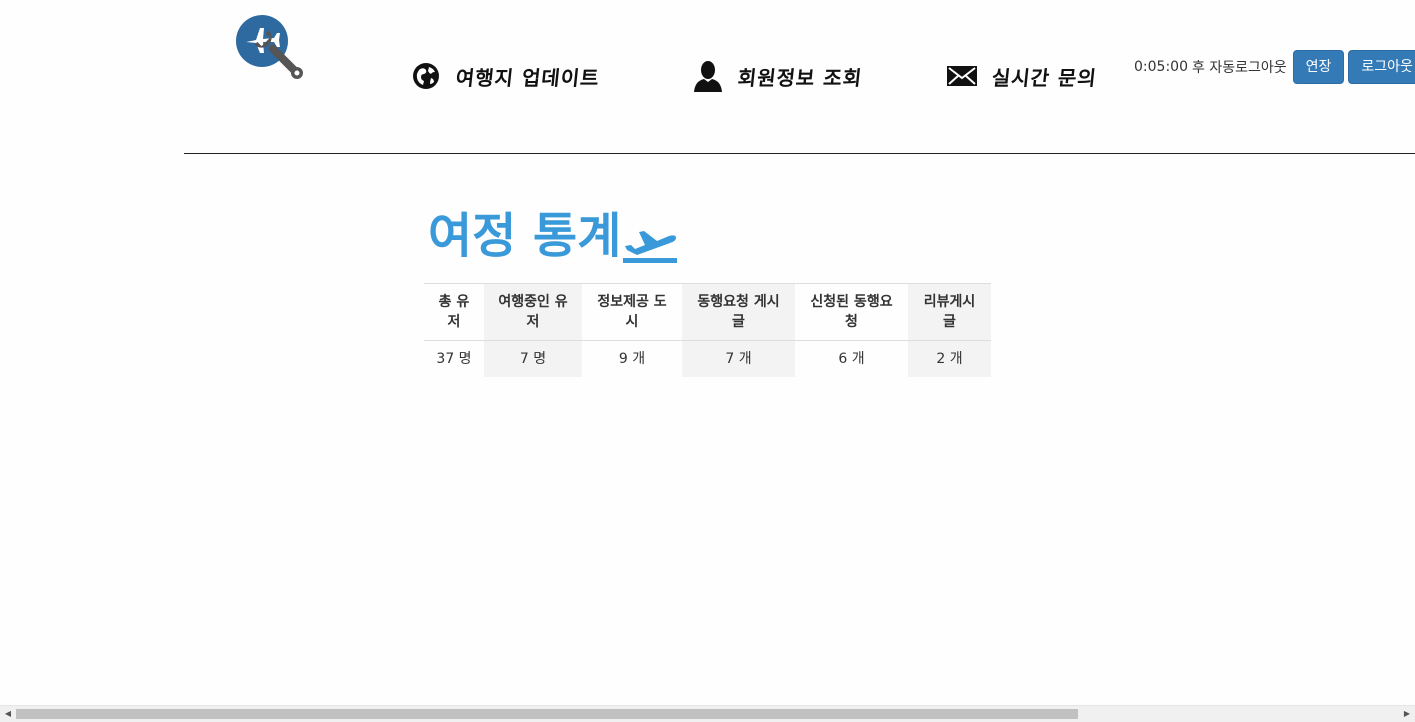 The width and height of the screenshot is (1415, 722). I want to click on session-timer: 0:05:00, so click(1161, 67).